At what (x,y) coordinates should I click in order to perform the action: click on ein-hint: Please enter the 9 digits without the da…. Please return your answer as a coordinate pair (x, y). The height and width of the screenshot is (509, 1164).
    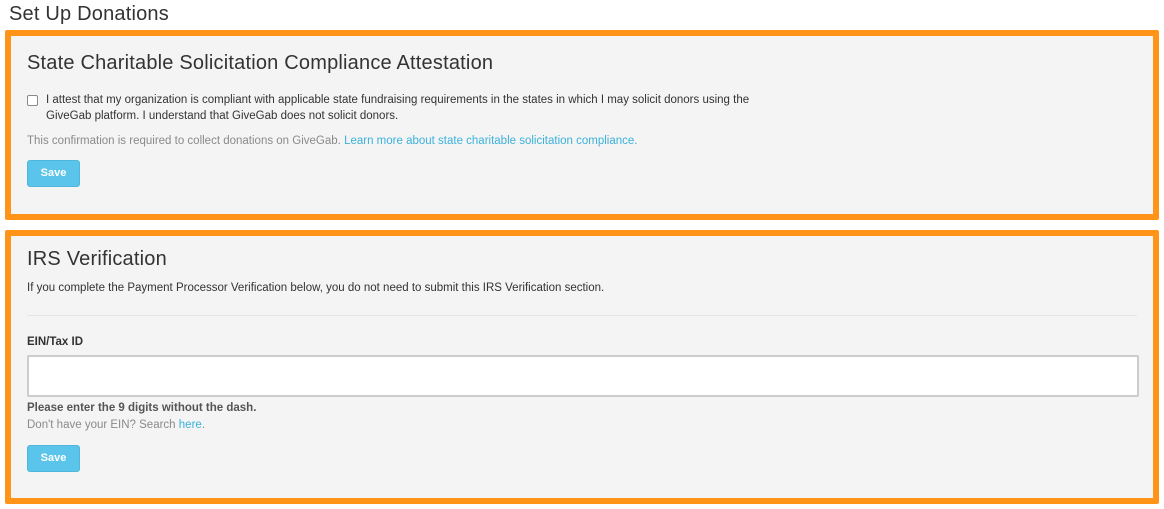
    Looking at the image, I should click on (142, 408).